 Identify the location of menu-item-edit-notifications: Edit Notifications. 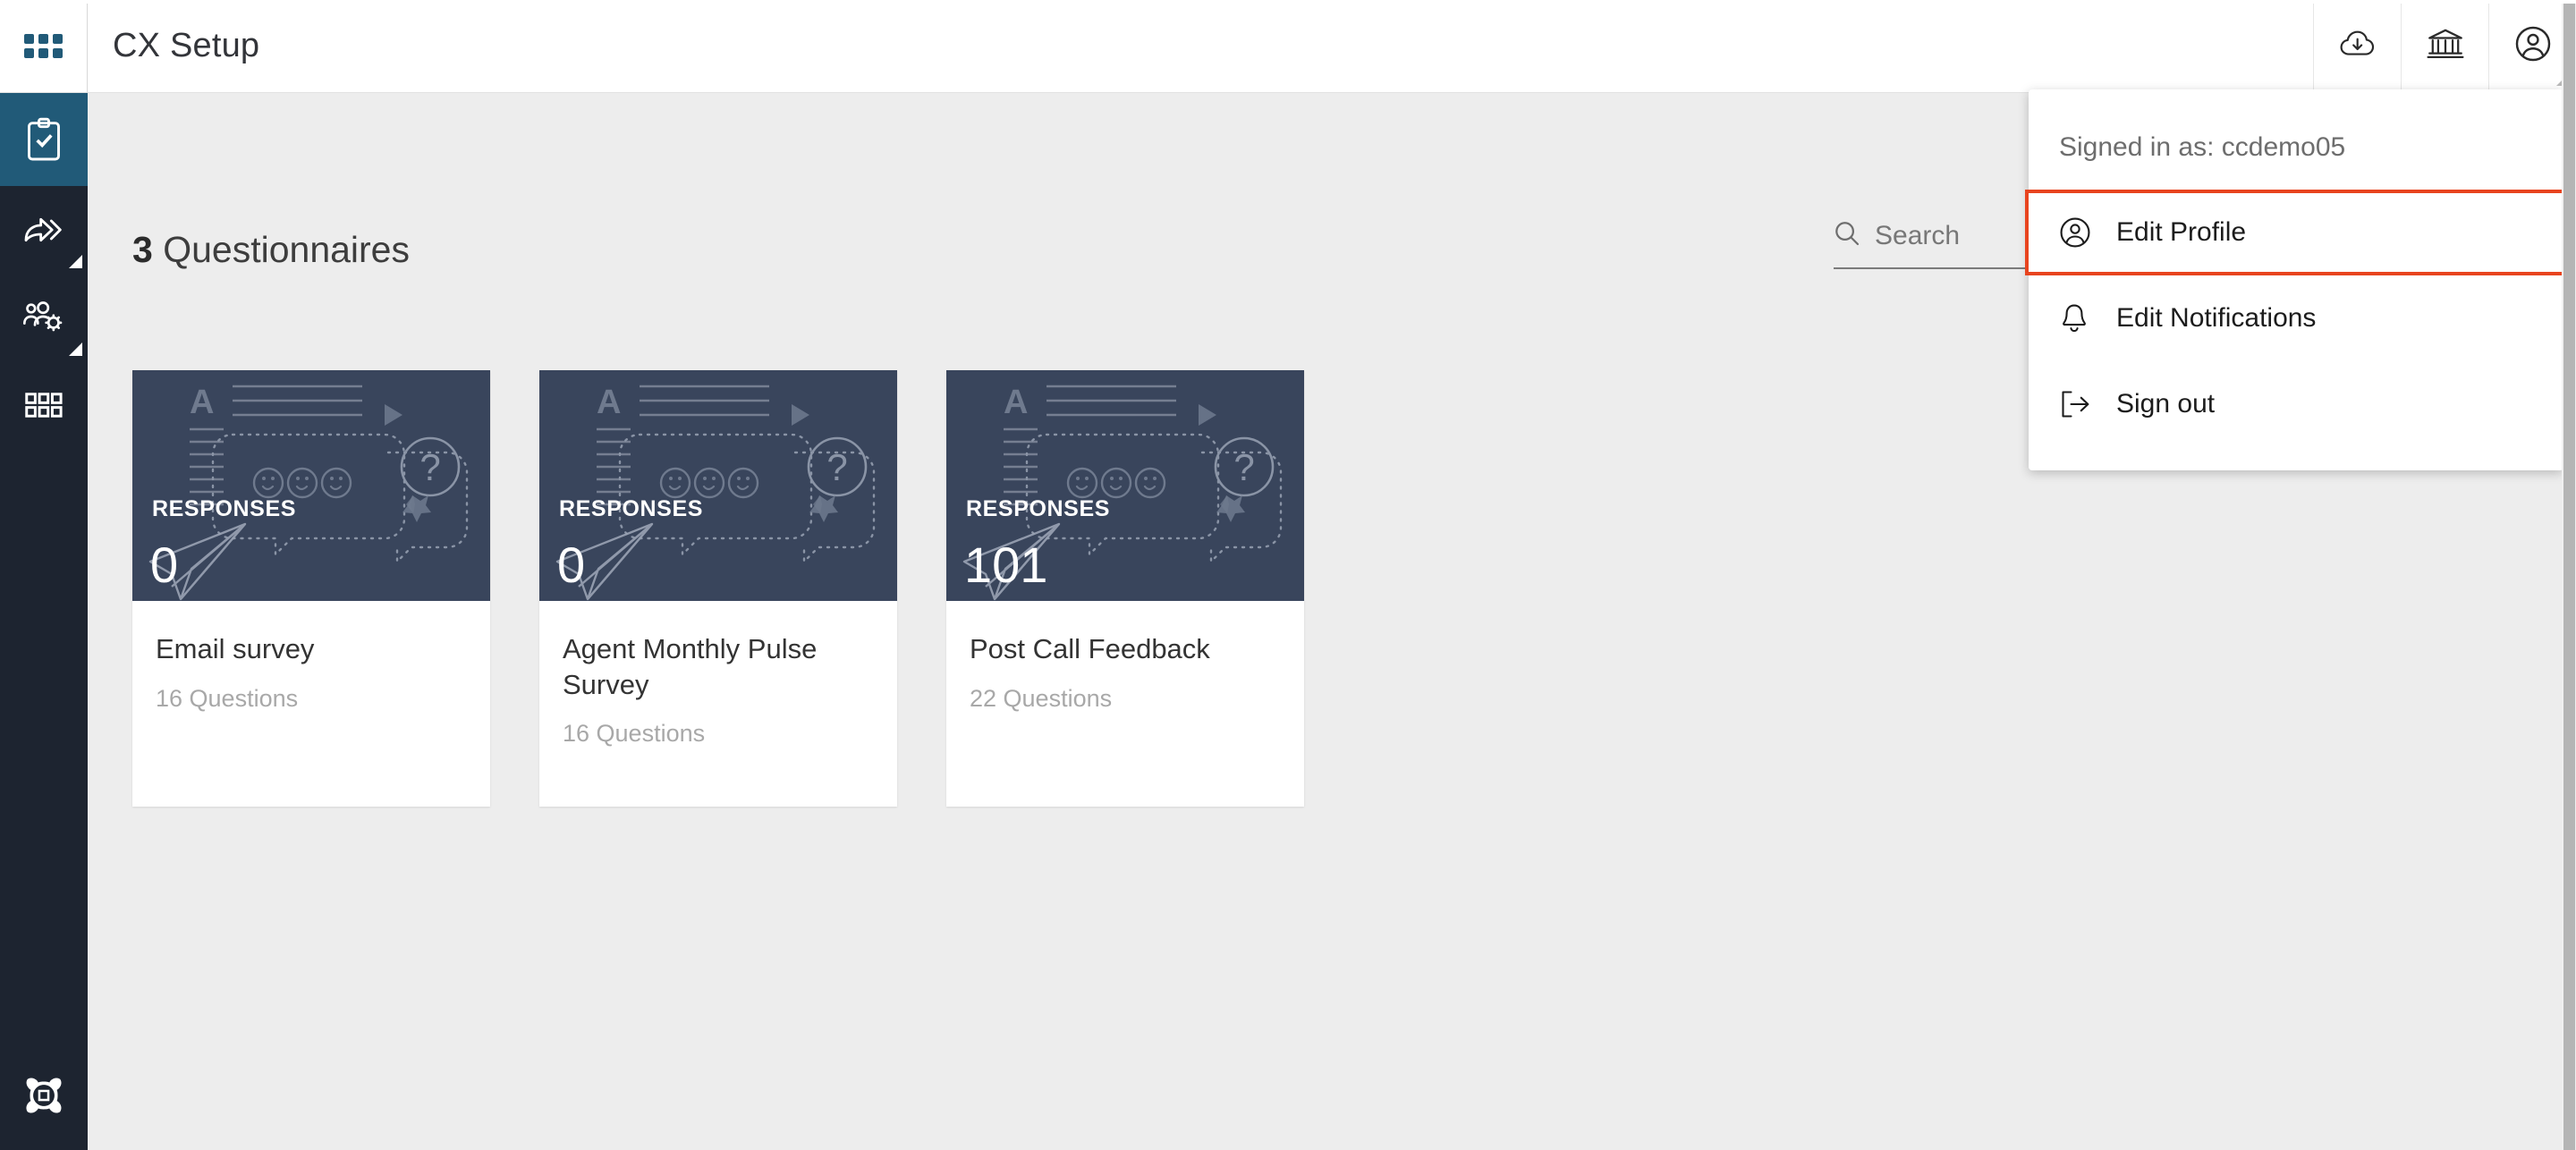
(2296, 318).